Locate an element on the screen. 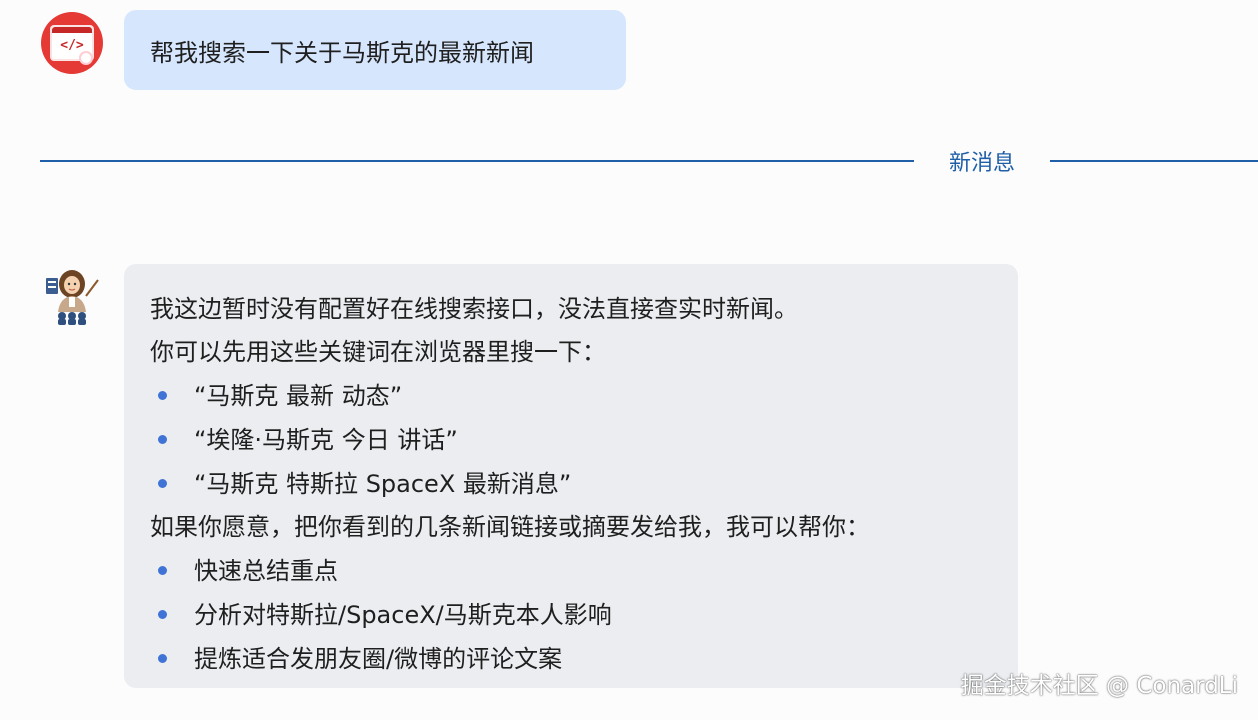 The height and width of the screenshot is (720, 1258). list-item: “马斯克 特斯拉 SpaceX 最新消息” is located at coordinates (571, 484).